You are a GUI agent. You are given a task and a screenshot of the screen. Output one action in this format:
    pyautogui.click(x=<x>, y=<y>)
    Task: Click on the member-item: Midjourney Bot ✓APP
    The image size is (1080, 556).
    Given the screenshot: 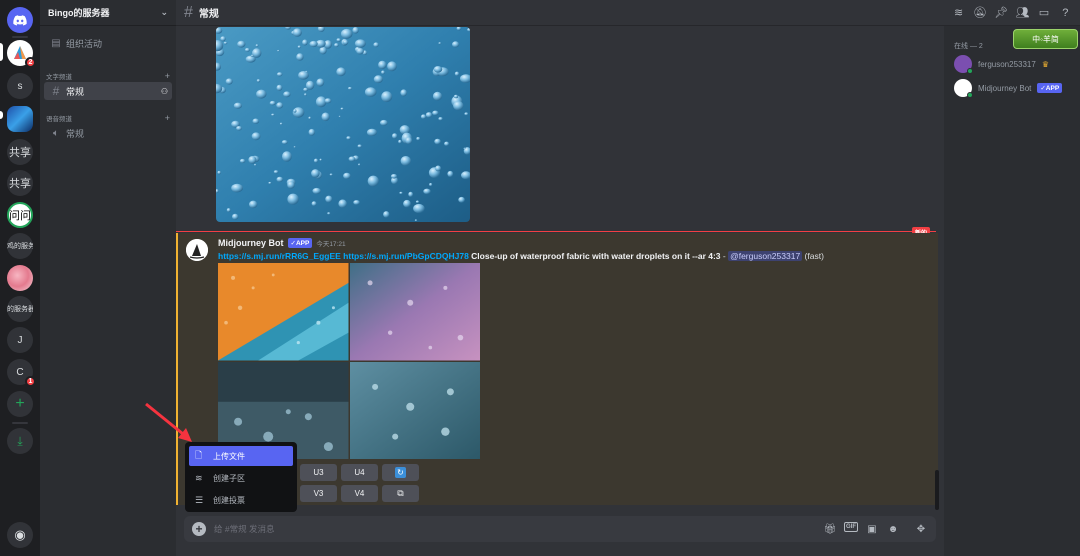 What is the action you would take?
    pyautogui.click(x=1008, y=88)
    